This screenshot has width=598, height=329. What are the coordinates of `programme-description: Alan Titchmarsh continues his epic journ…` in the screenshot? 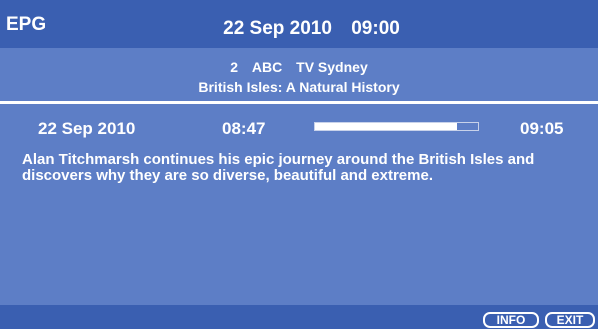 It's located at (278, 167).